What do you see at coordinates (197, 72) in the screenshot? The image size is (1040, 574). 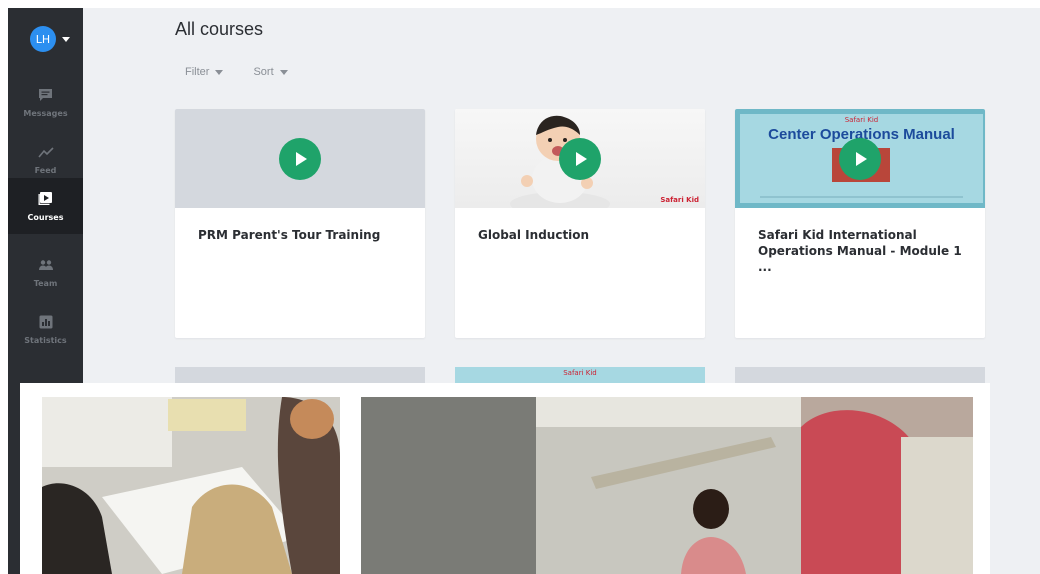 I see `filter-label: Filter` at bounding box center [197, 72].